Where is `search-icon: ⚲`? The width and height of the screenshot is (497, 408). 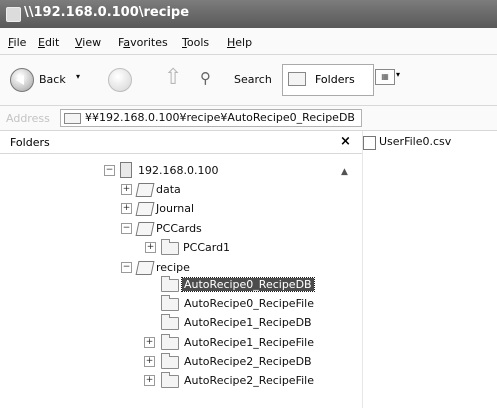 search-icon: ⚲ is located at coordinates (205, 78).